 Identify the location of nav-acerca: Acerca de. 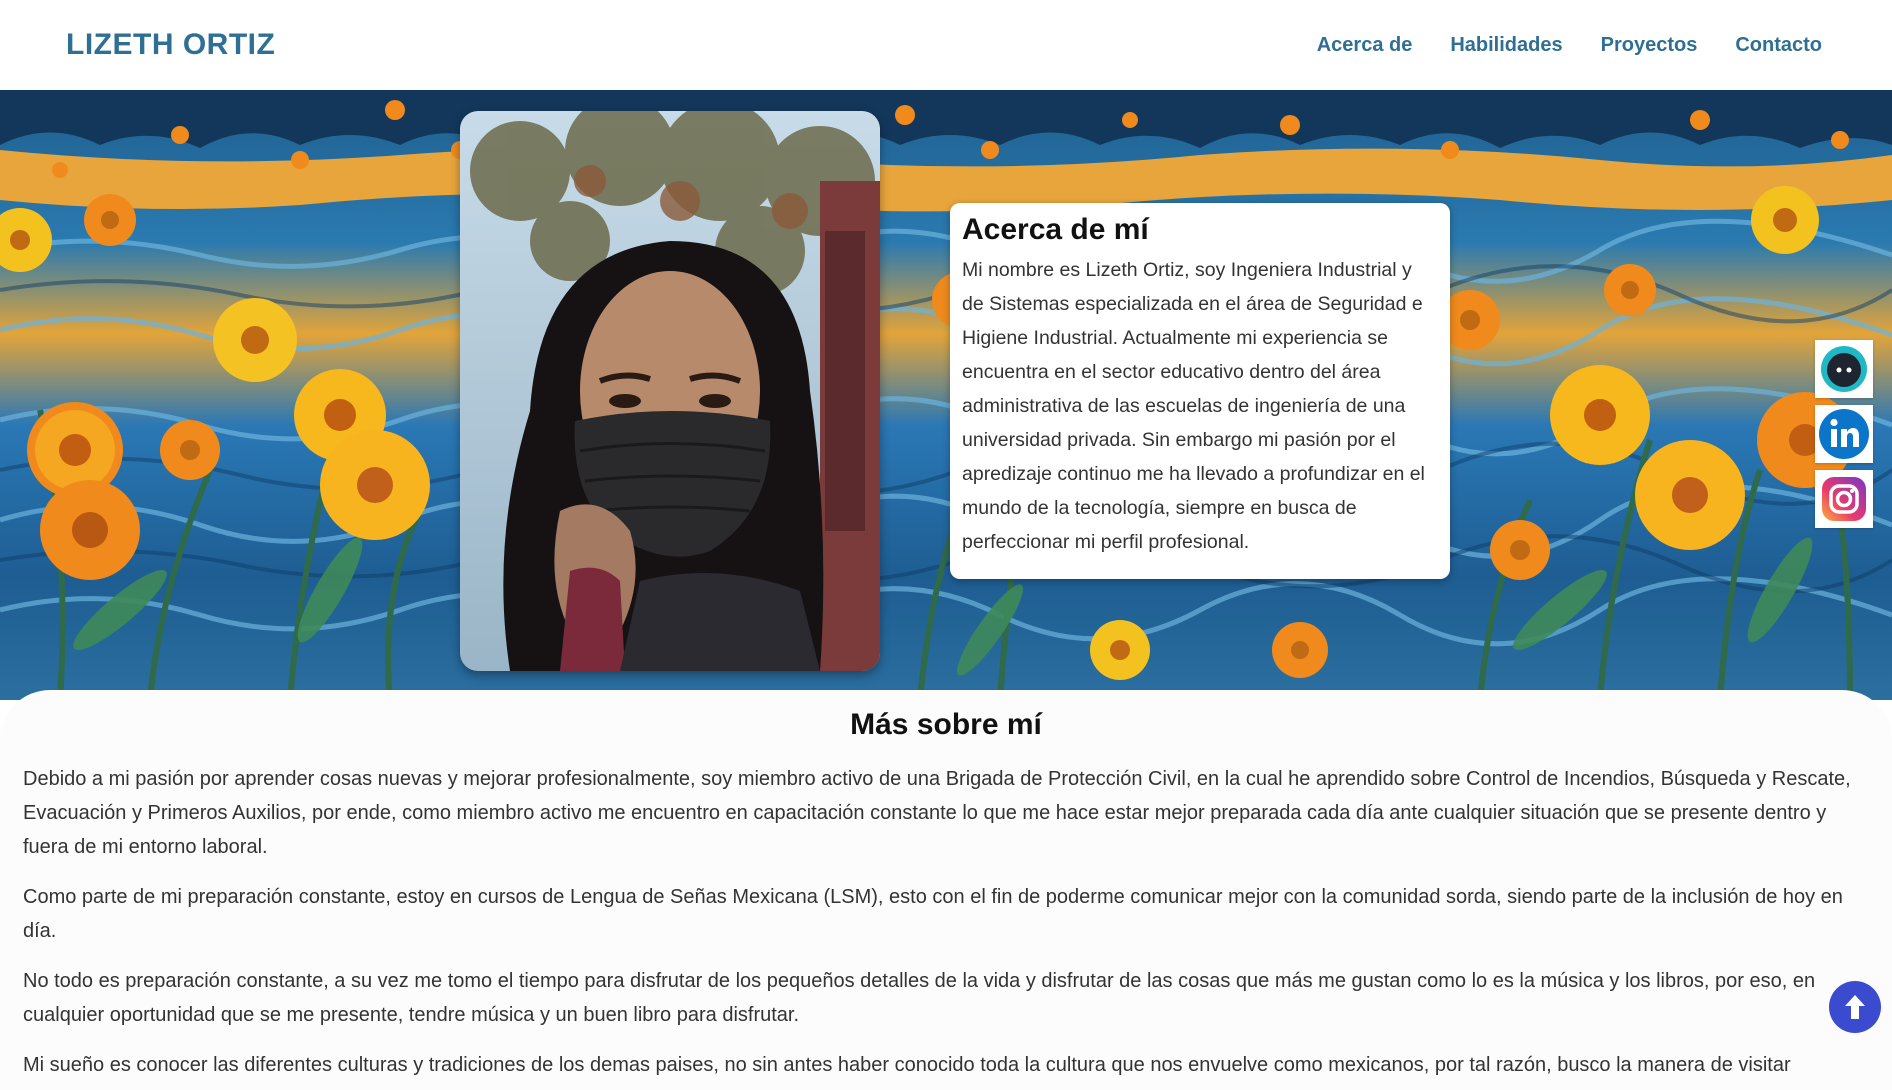
(1365, 45).